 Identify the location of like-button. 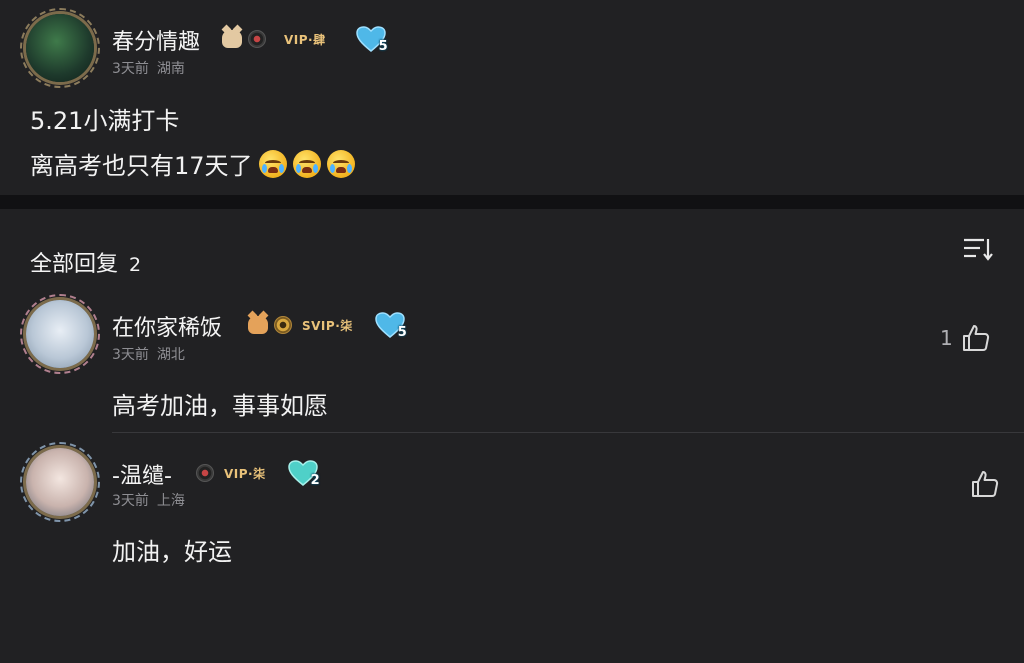
(981, 484).